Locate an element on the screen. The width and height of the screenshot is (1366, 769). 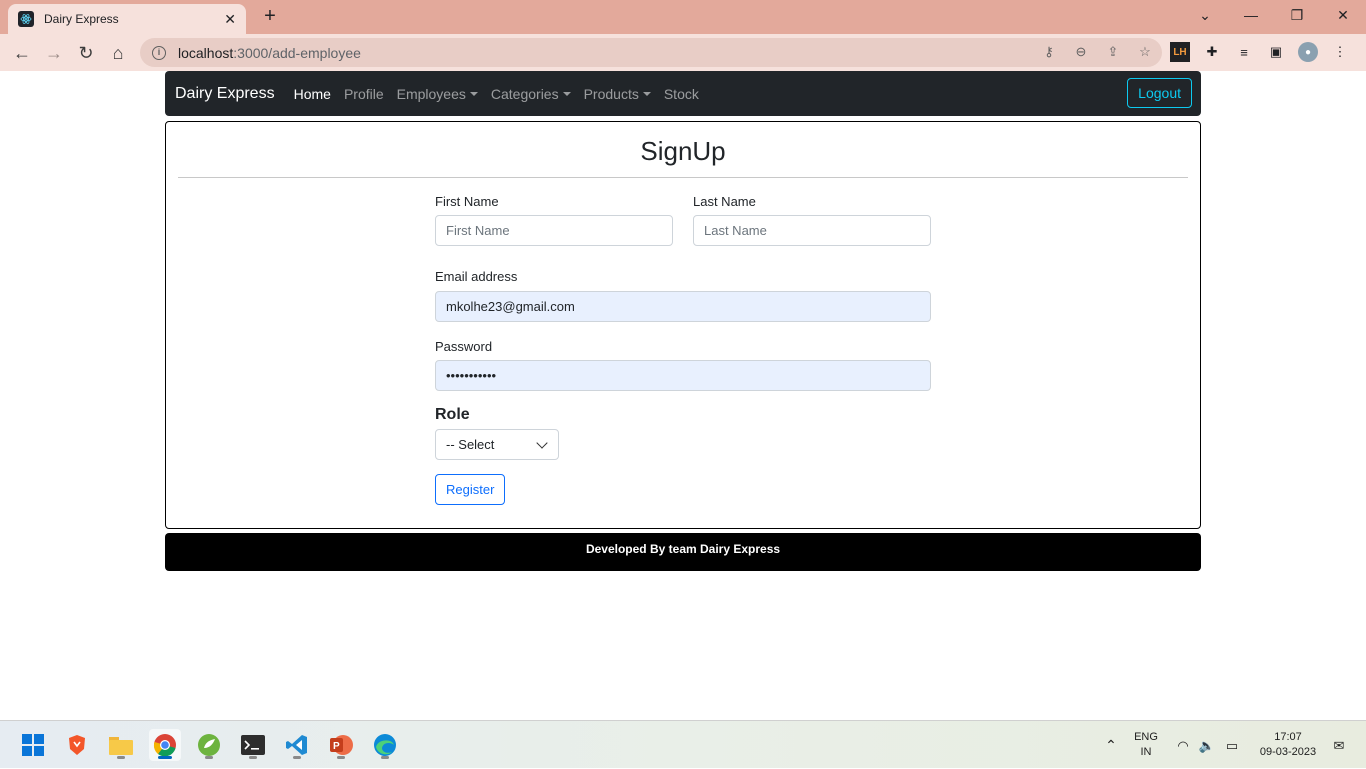
edge-icon is located at coordinates (385, 745).